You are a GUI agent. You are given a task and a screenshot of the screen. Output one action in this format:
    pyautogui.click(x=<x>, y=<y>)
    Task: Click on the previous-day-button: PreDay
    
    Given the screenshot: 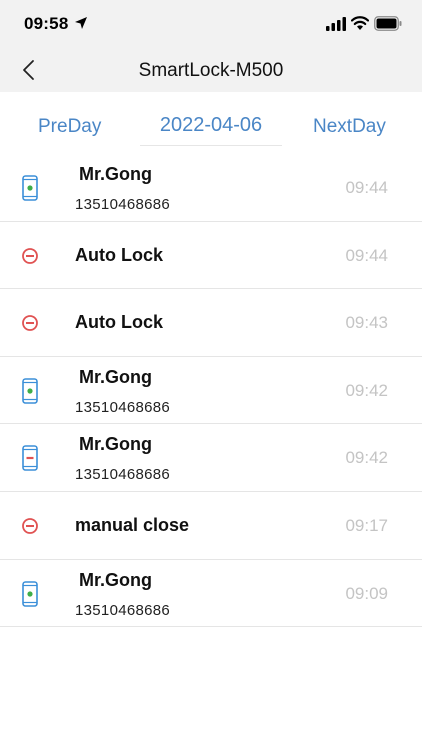 What is the action you would take?
    pyautogui.click(x=69, y=127)
    